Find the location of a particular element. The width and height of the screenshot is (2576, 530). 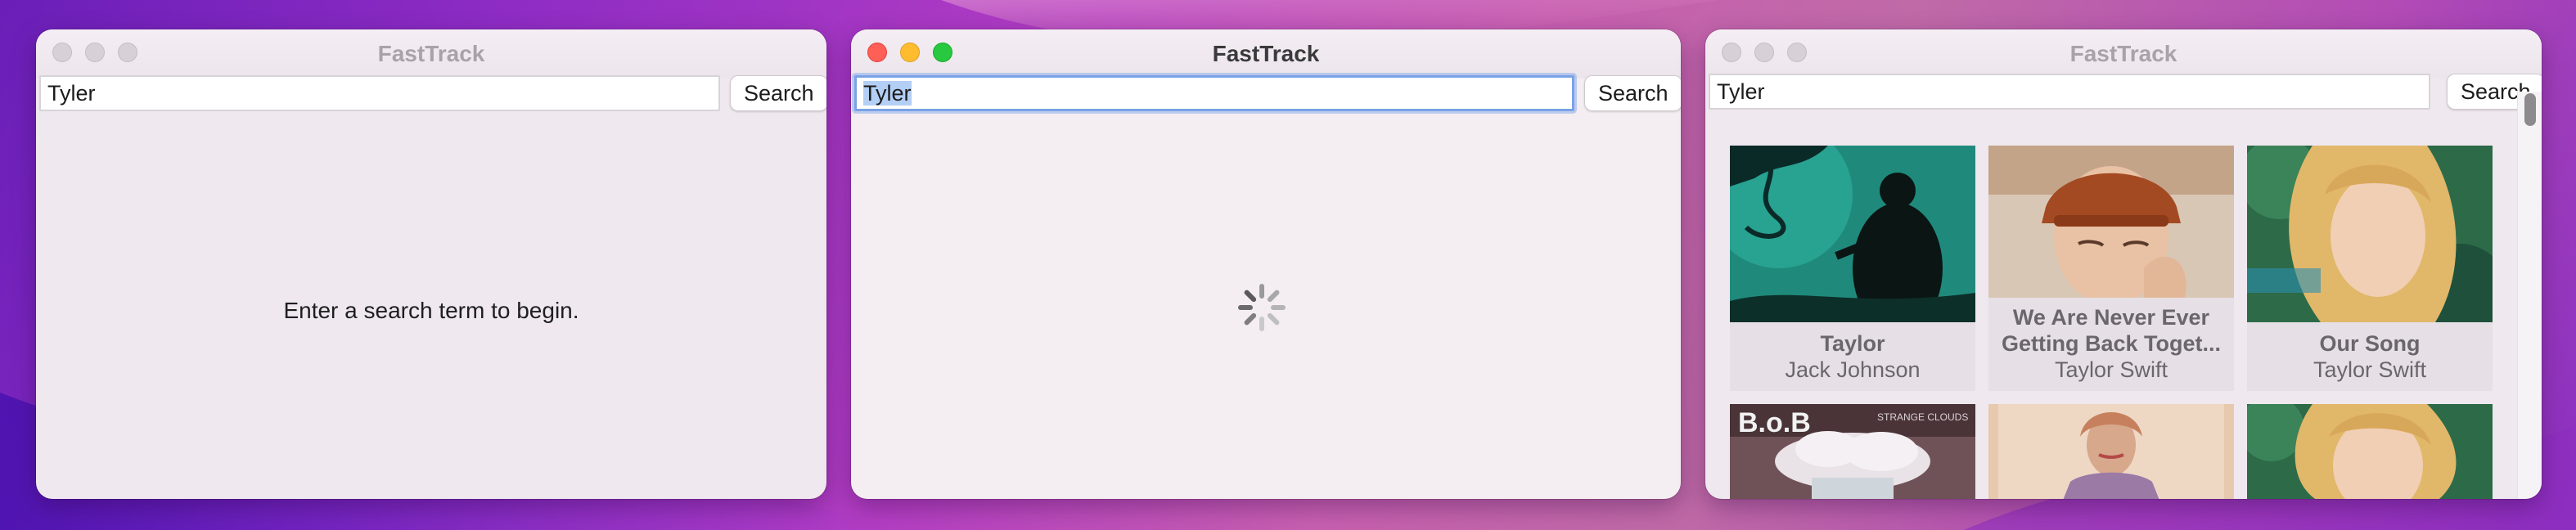

track-title: Our Song is located at coordinates (2370, 343).